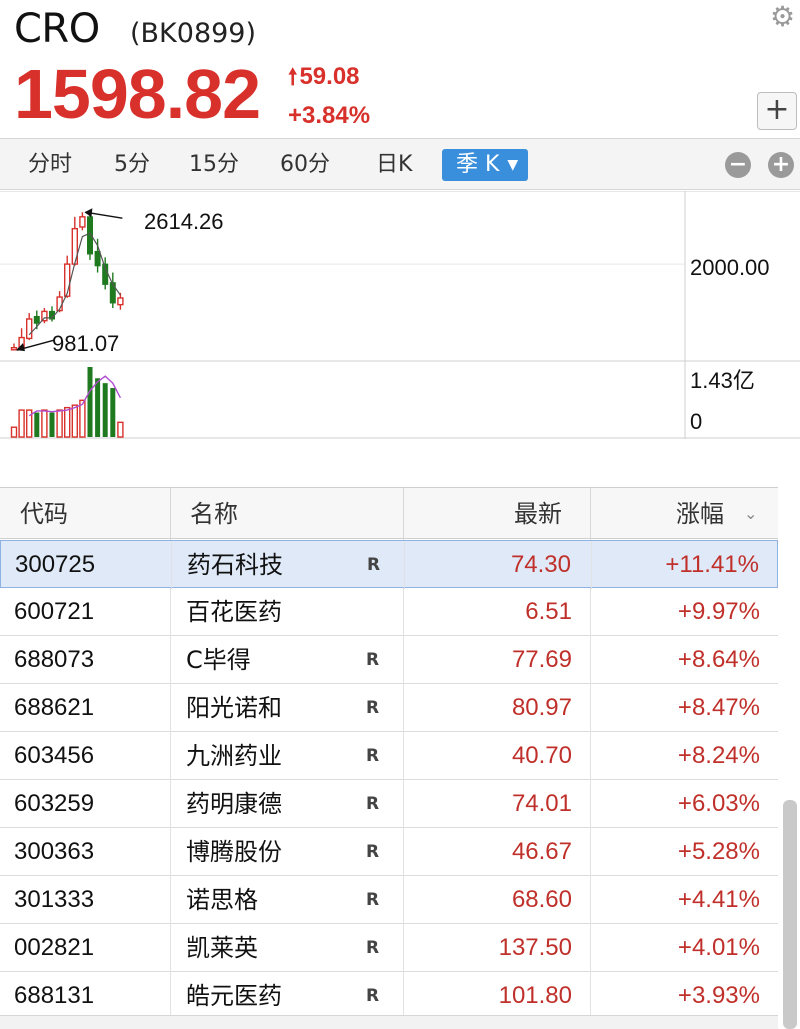 The height and width of the screenshot is (1029, 800). I want to click on zoom-in-icon: +, so click(781, 165).